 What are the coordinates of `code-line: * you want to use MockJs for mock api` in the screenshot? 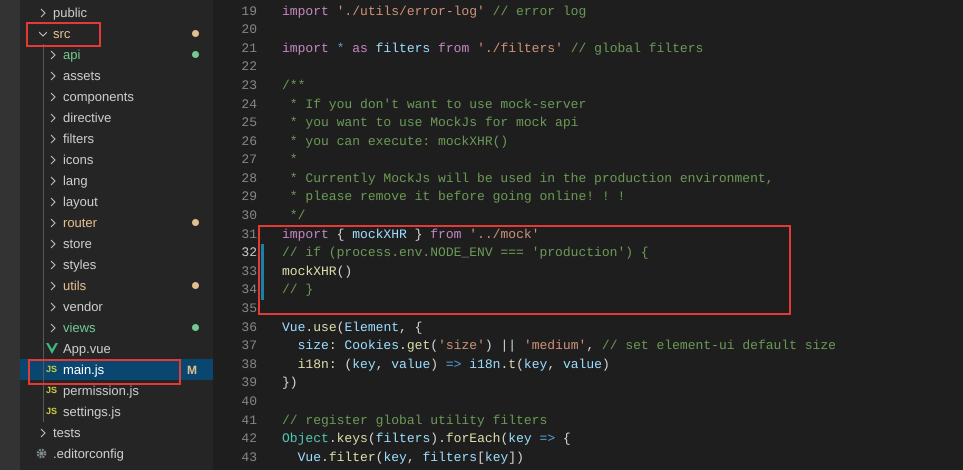 It's located at (433, 123).